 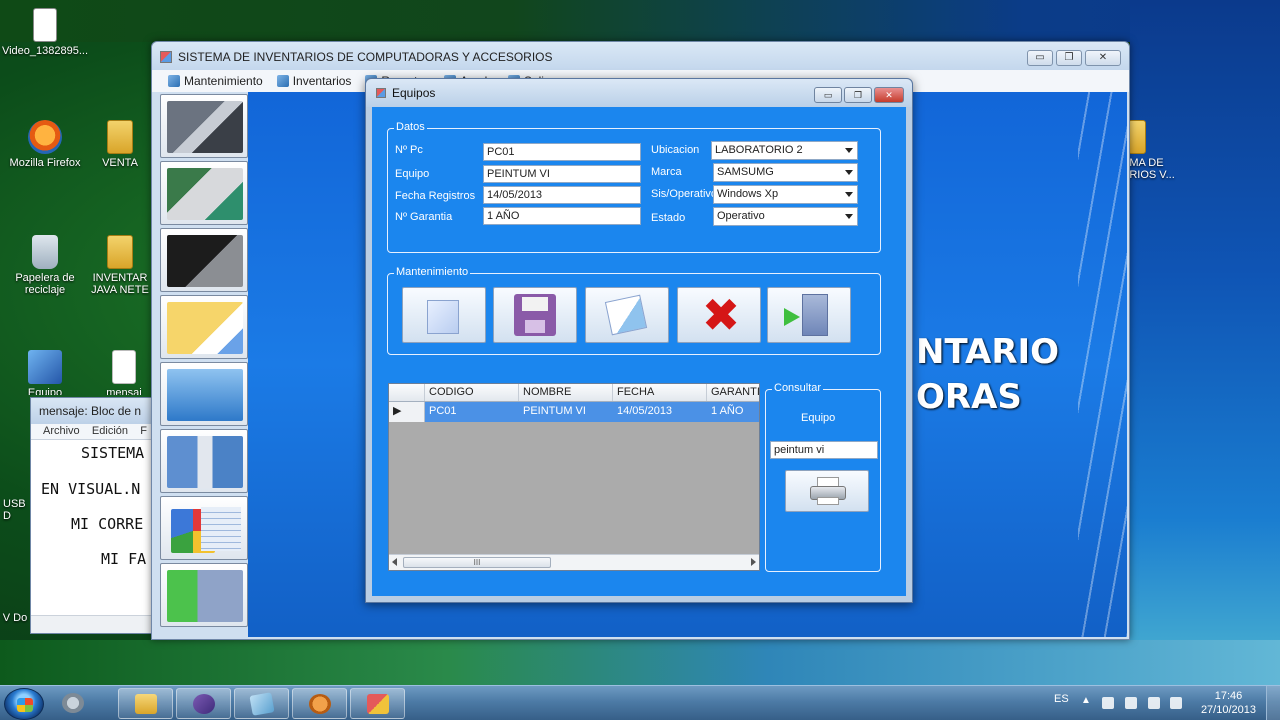 I want to click on desktop-icon-label: USB D, so click(x=14, y=510).